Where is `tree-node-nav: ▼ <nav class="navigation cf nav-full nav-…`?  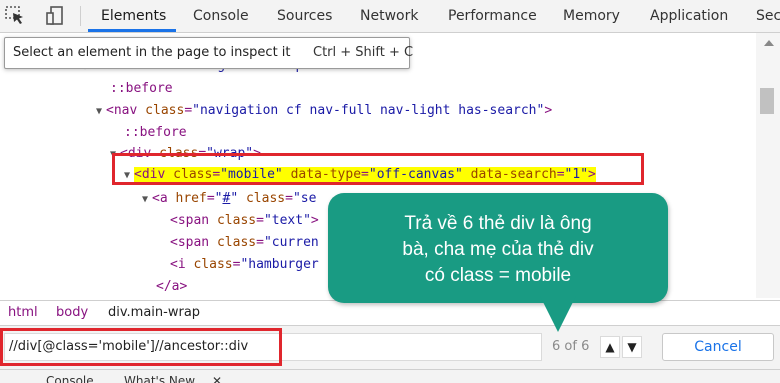
tree-node-nav: ▼ <nav class="navigation cf nav-full nav-… is located at coordinates (324, 110).